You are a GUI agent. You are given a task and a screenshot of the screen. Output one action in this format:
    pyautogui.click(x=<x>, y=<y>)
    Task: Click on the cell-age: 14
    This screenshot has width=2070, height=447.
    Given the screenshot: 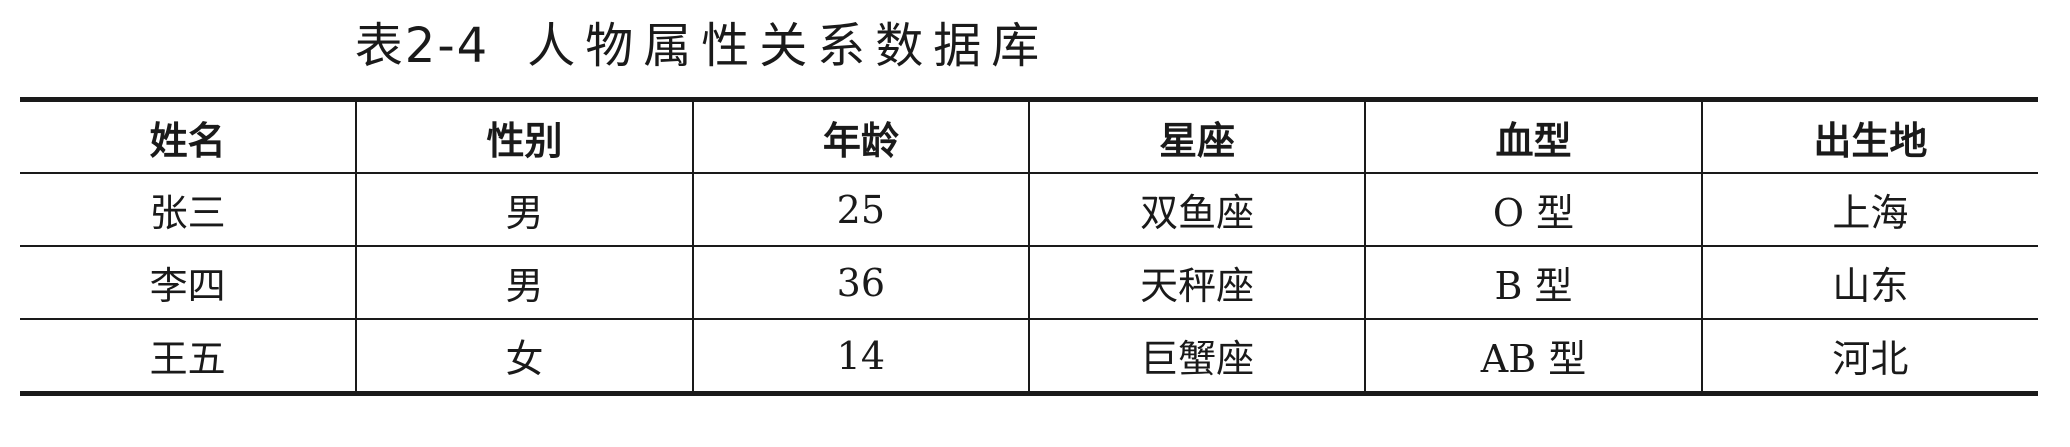 What is the action you would take?
    pyautogui.click(x=860, y=356)
    